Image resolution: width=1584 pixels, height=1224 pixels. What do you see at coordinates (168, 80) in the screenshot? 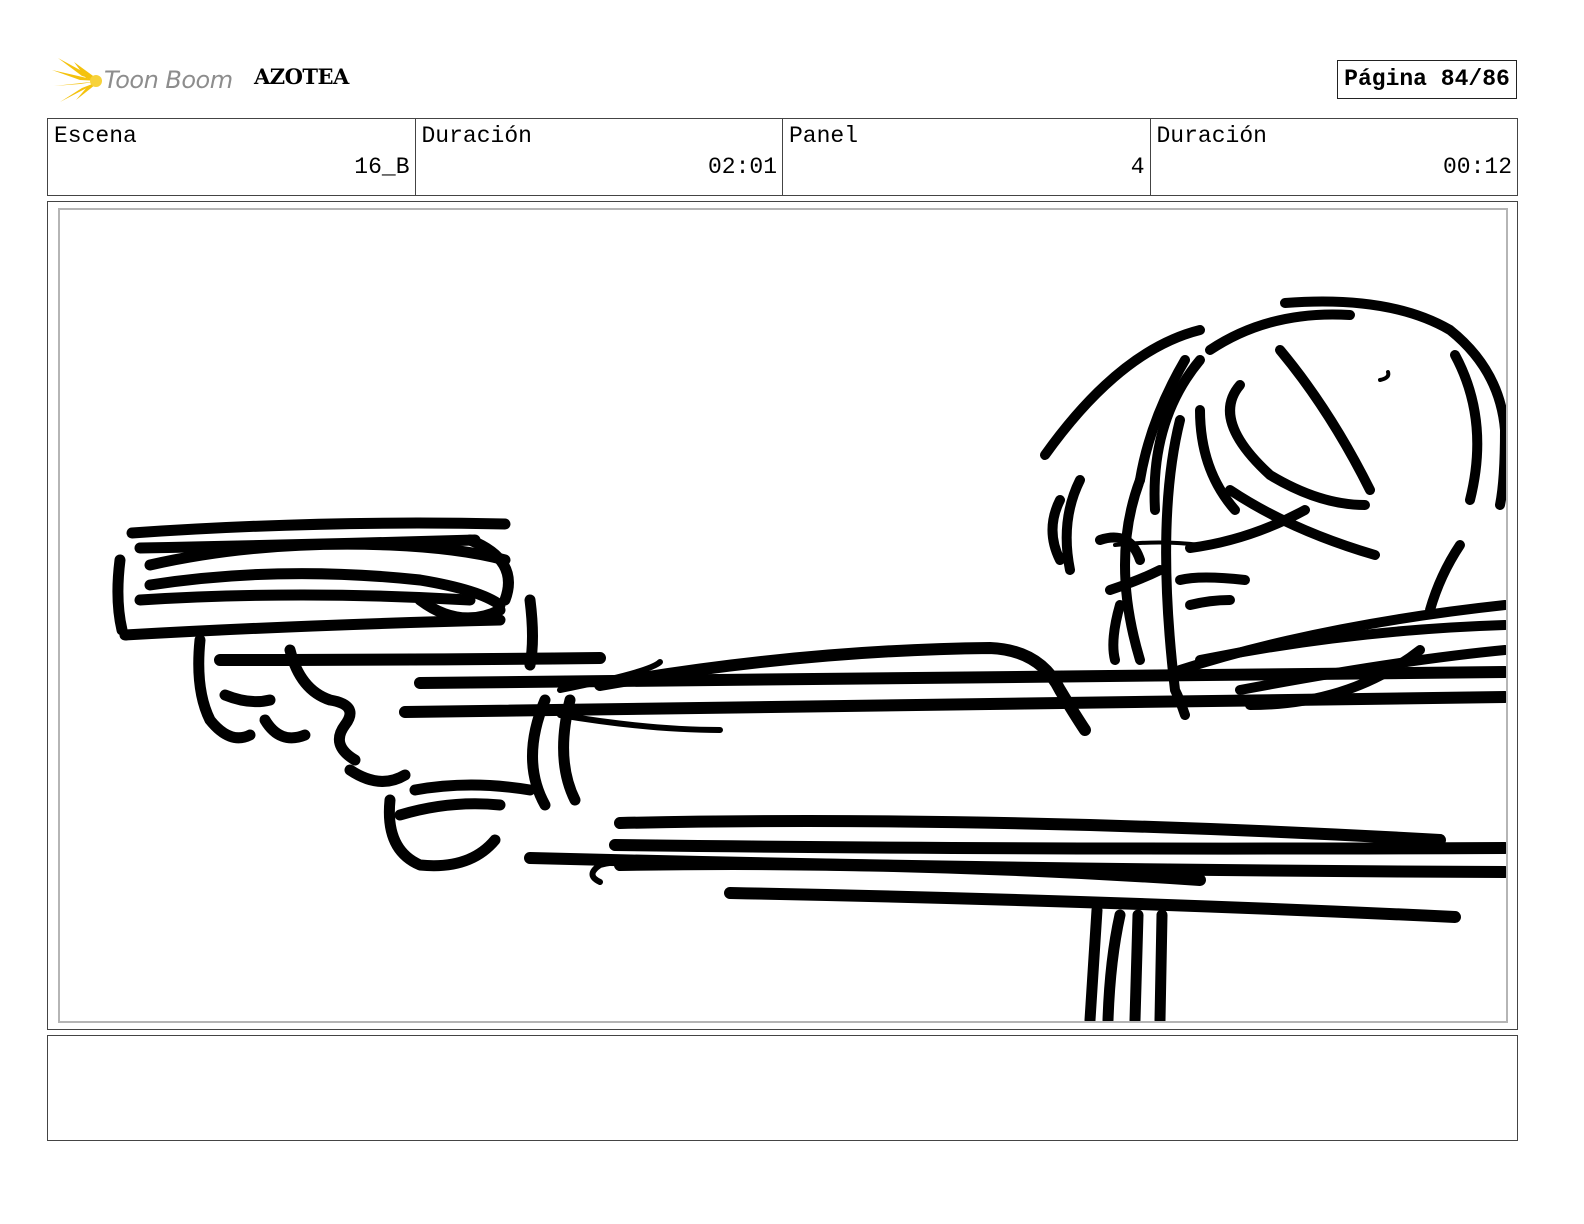
I see `logo-wordmark: Toon Boom` at bounding box center [168, 80].